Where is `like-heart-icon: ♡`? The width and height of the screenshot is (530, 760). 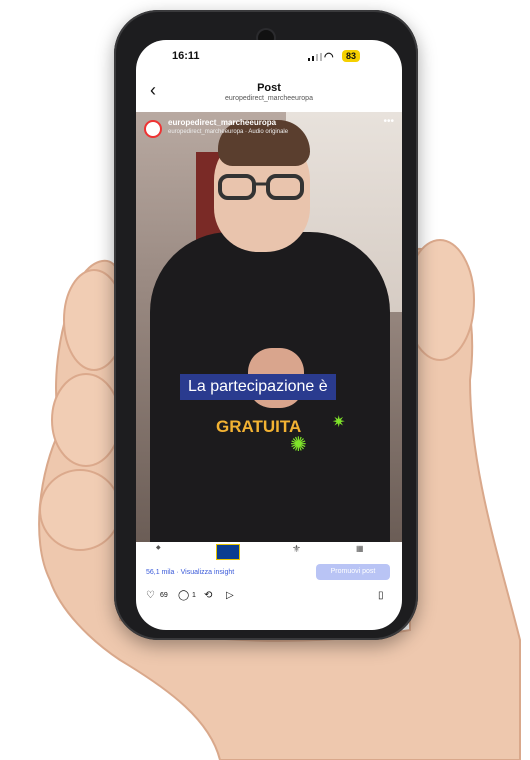
like-heart-icon: ♡ is located at coordinates (150, 595).